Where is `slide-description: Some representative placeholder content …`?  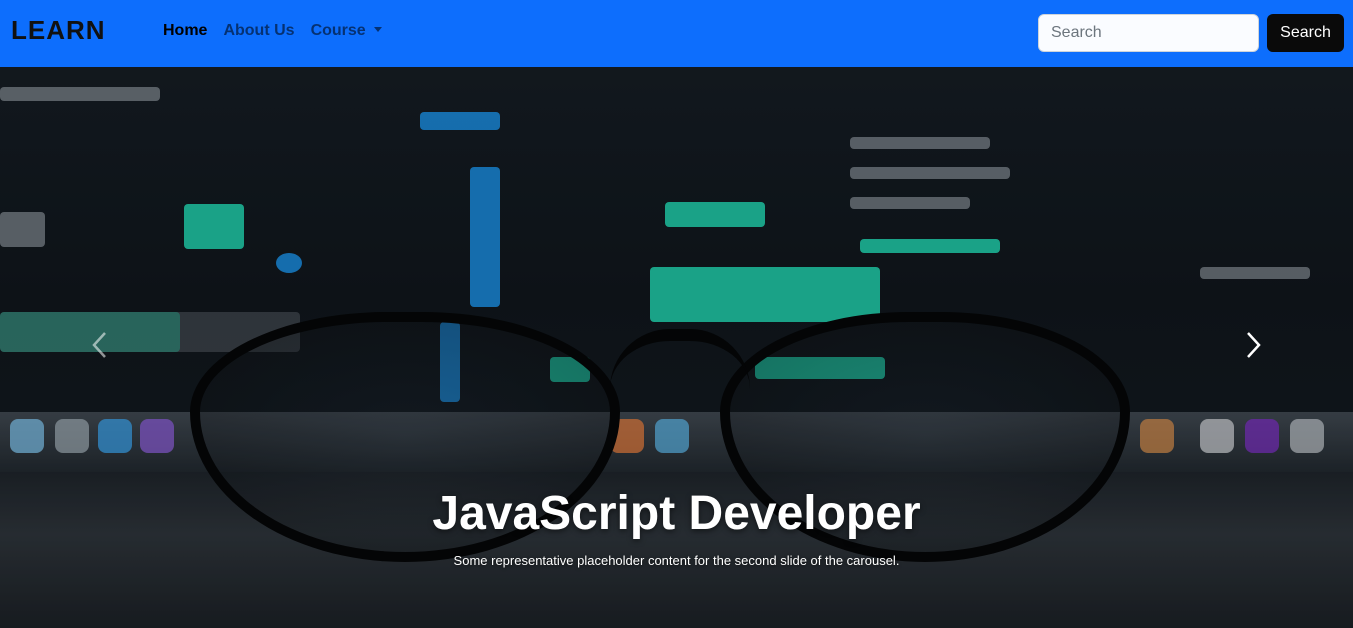 slide-description: Some representative placeholder content … is located at coordinates (676, 560).